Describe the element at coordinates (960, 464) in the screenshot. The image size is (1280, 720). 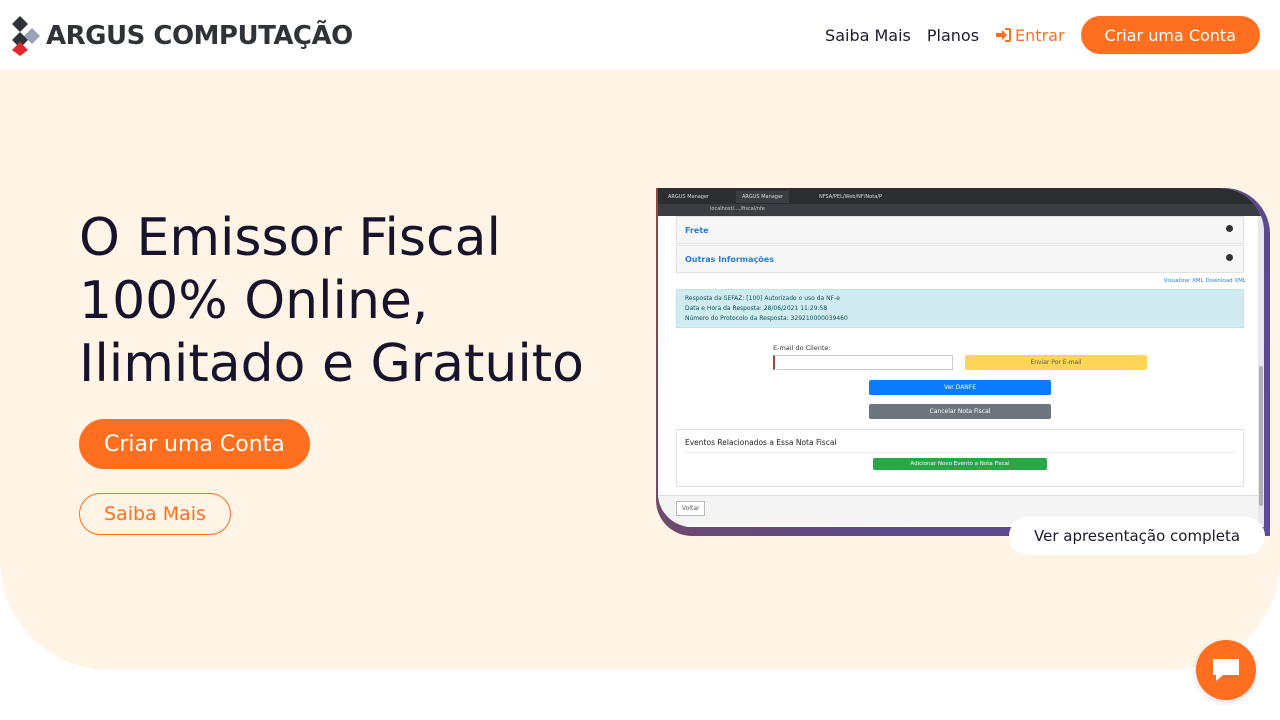
I see `add-event-button: Adicionar Novo Evento a Nota Fiscal` at that location.